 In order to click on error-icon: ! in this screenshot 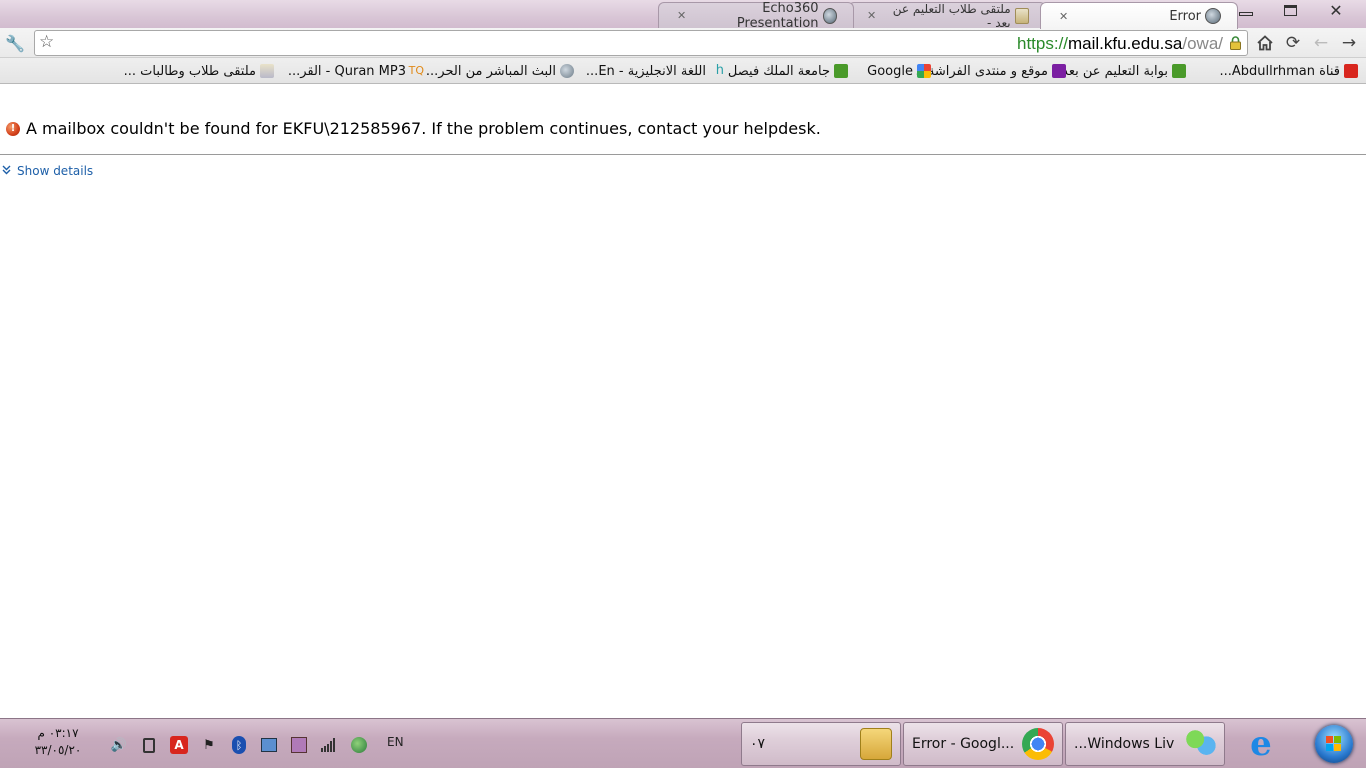, I will do `click(13, 128)`.